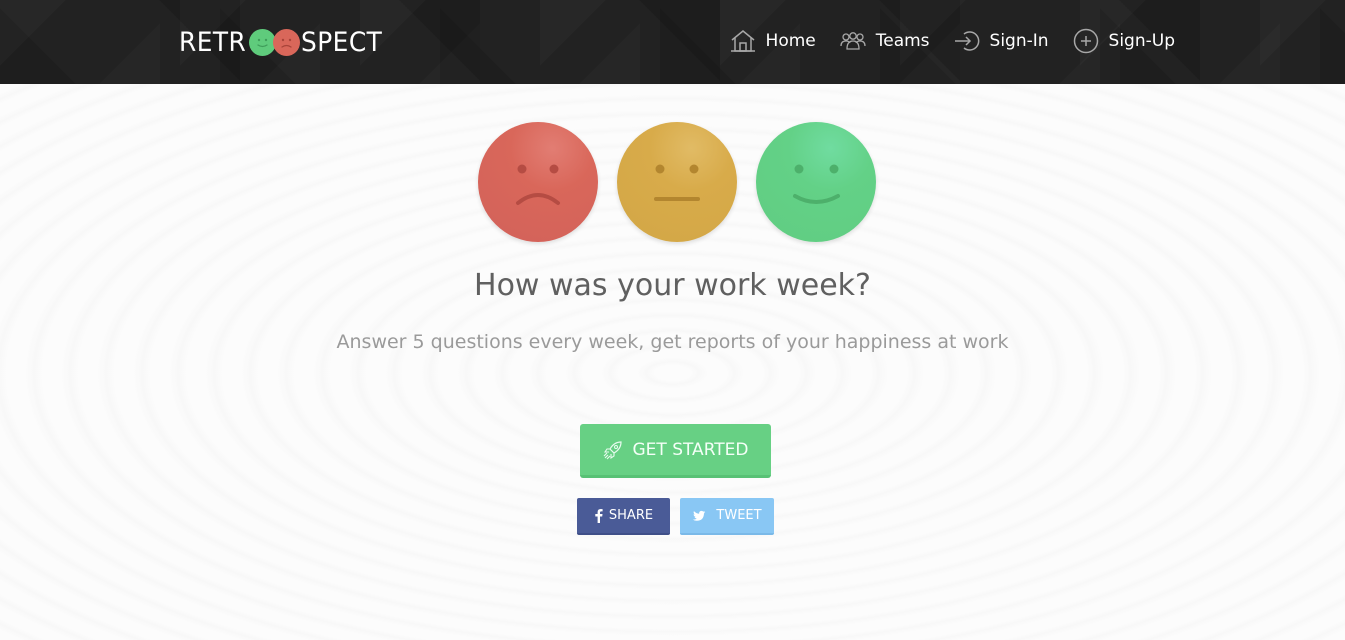 This screenshot has width=1345, height=640. I want to click on share-label: SHARE, so click(631, 515).